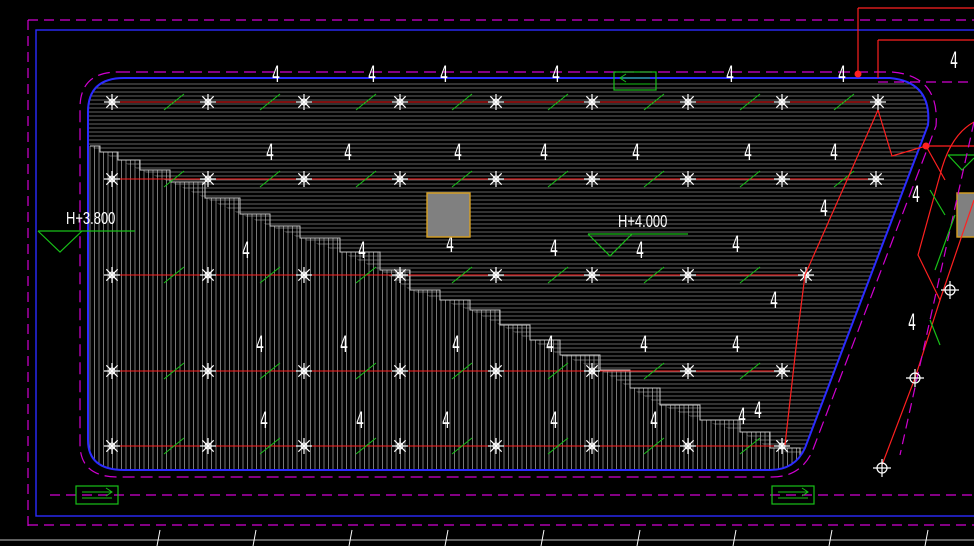 The width and height of the screenshot is (974, 546). I want to click on elevation-label-left: H+3.800, so click(91, 219).